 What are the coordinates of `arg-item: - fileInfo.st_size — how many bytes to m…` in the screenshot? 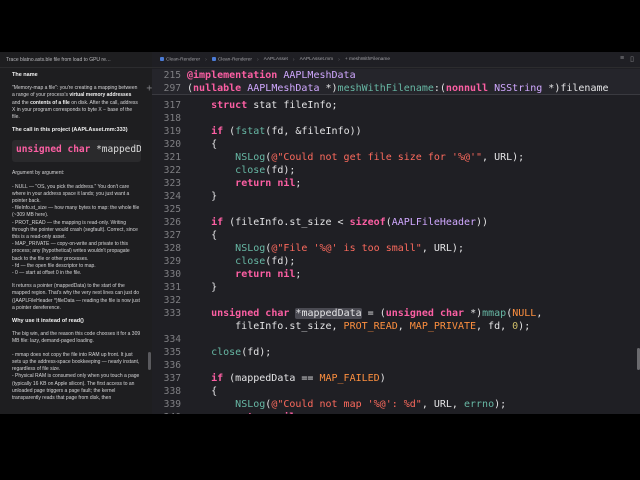 It's located at (76, 212).